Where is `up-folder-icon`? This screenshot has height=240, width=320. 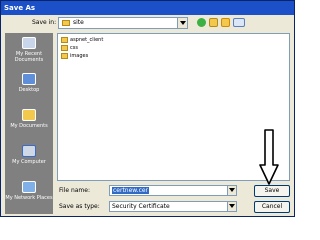 up-folder-icon is located at coordinates (213, 22).